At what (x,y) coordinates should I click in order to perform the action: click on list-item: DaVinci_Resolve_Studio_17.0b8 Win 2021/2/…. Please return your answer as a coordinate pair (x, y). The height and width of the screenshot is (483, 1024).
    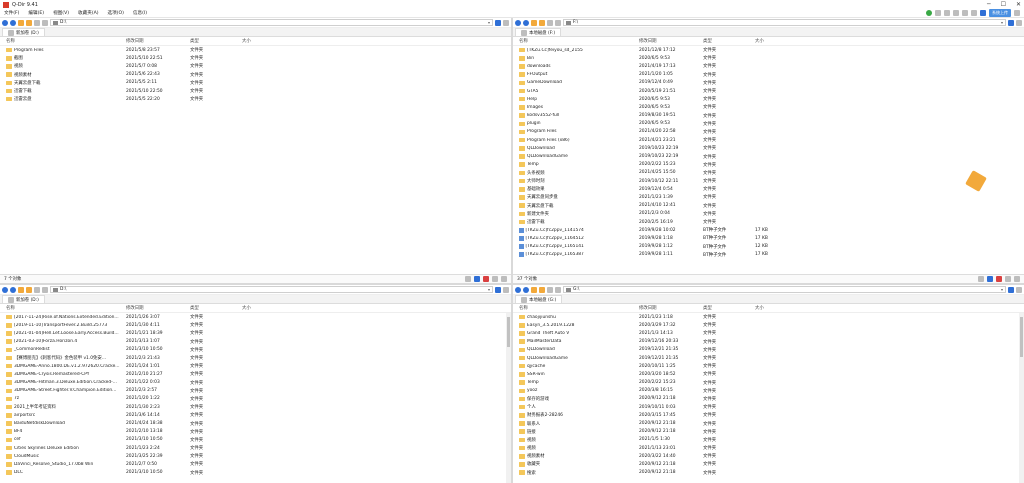
    Looking at the image, I should click on (255, 464).